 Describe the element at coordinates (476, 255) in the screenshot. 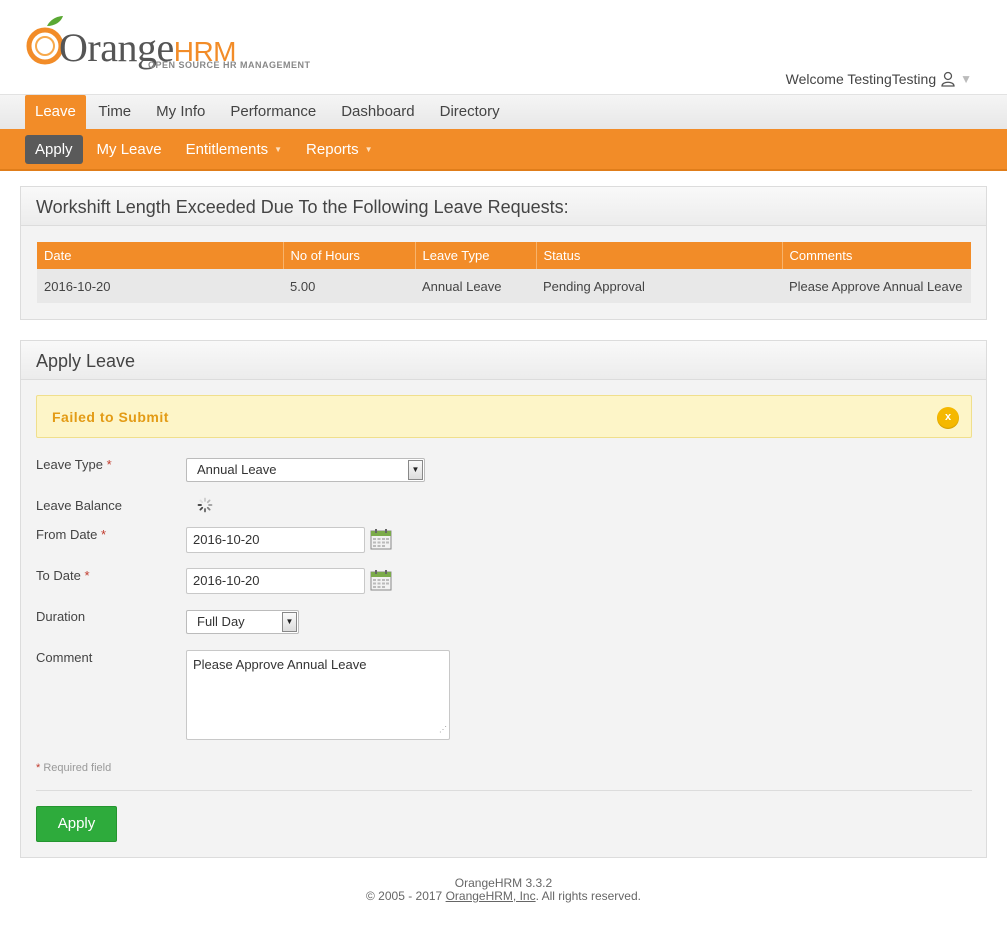

I see `column-header-leave-type: Leave Type` at that location.